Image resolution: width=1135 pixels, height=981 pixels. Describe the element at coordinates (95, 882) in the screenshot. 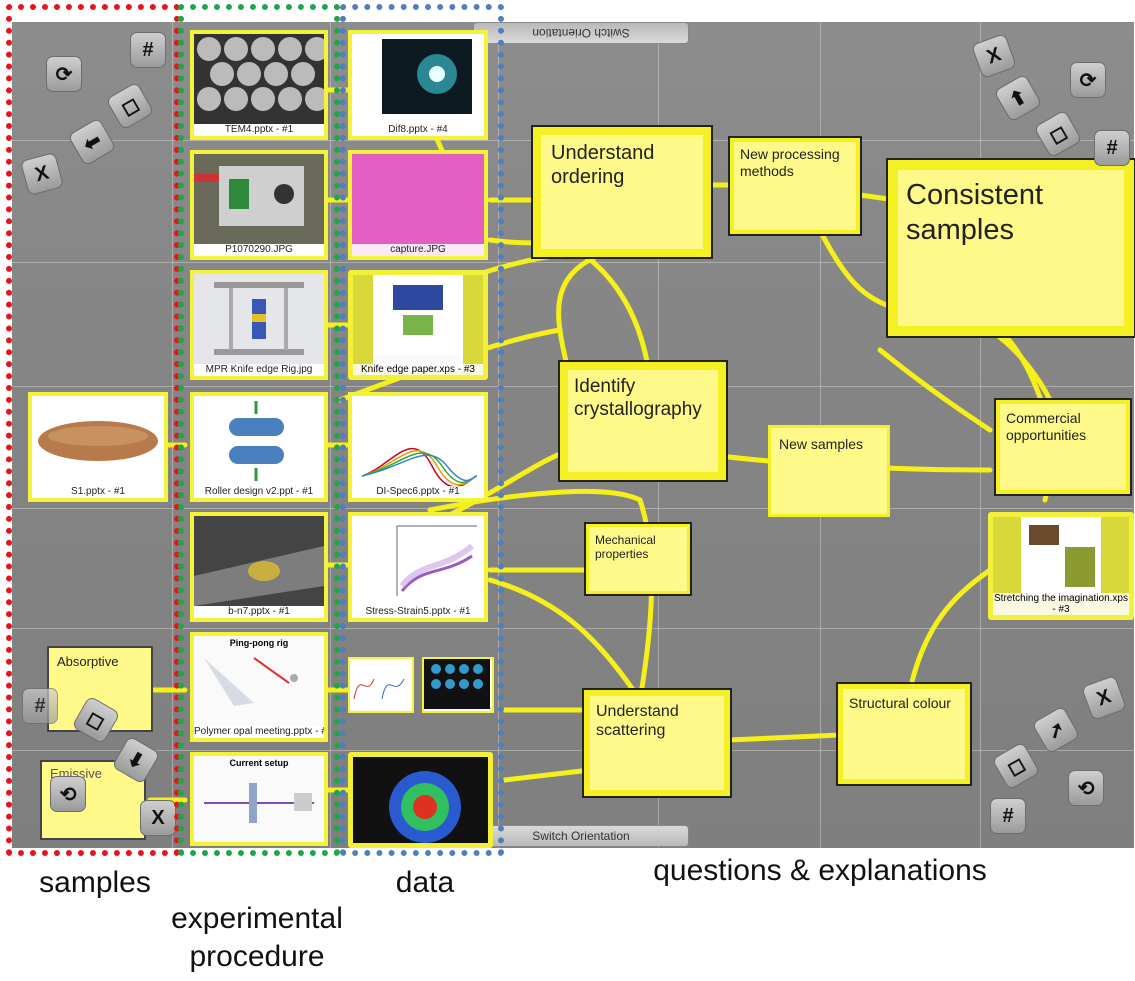

I see `caption-samples: samples` at that location.